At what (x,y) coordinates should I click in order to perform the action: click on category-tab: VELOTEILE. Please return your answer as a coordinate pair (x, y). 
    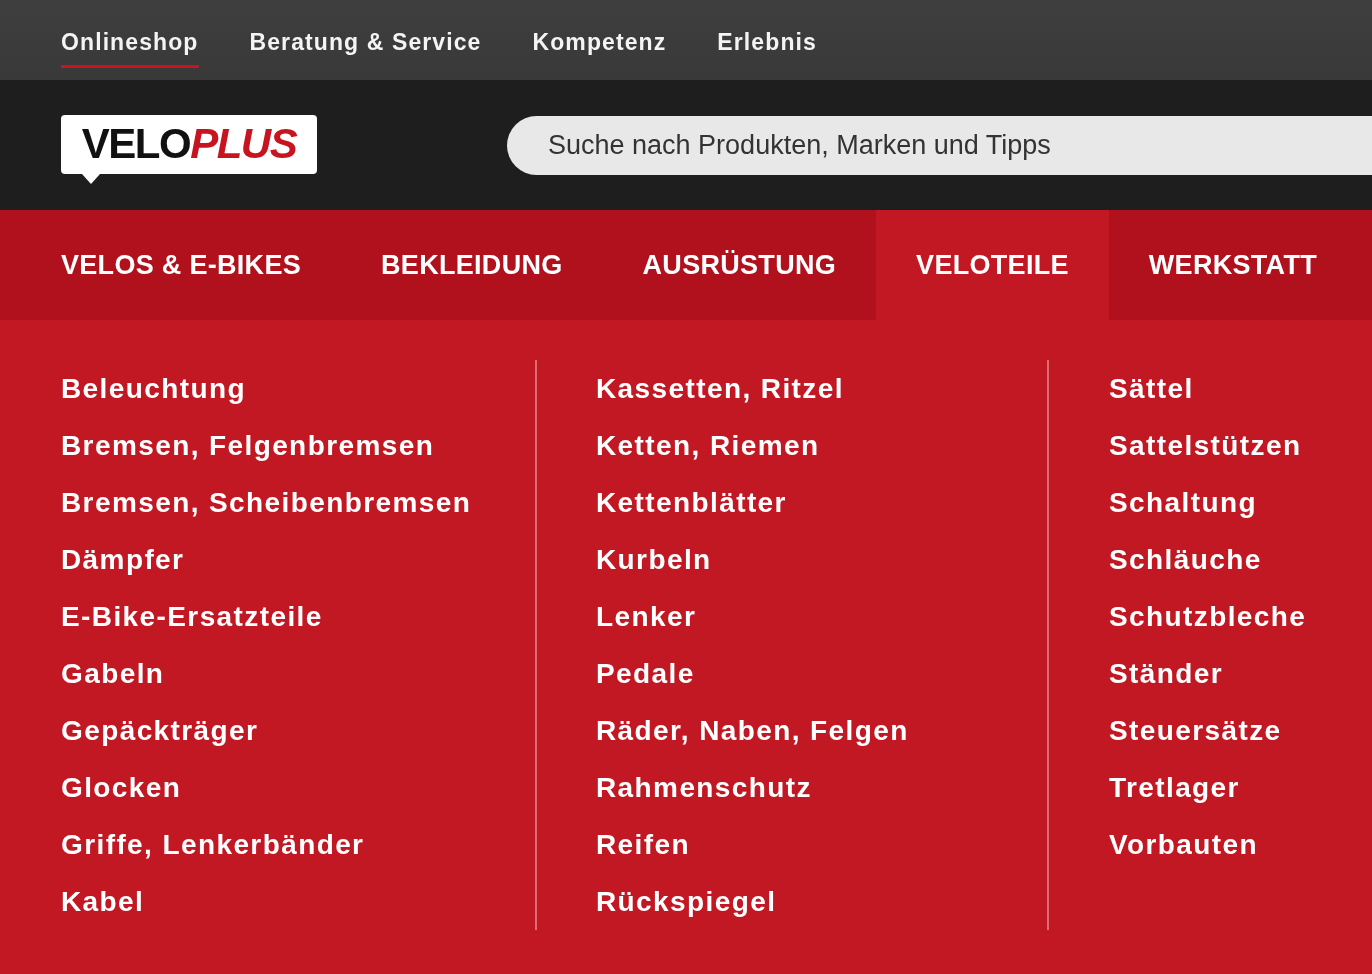
    Looking at the image, I should click on (992, 265).